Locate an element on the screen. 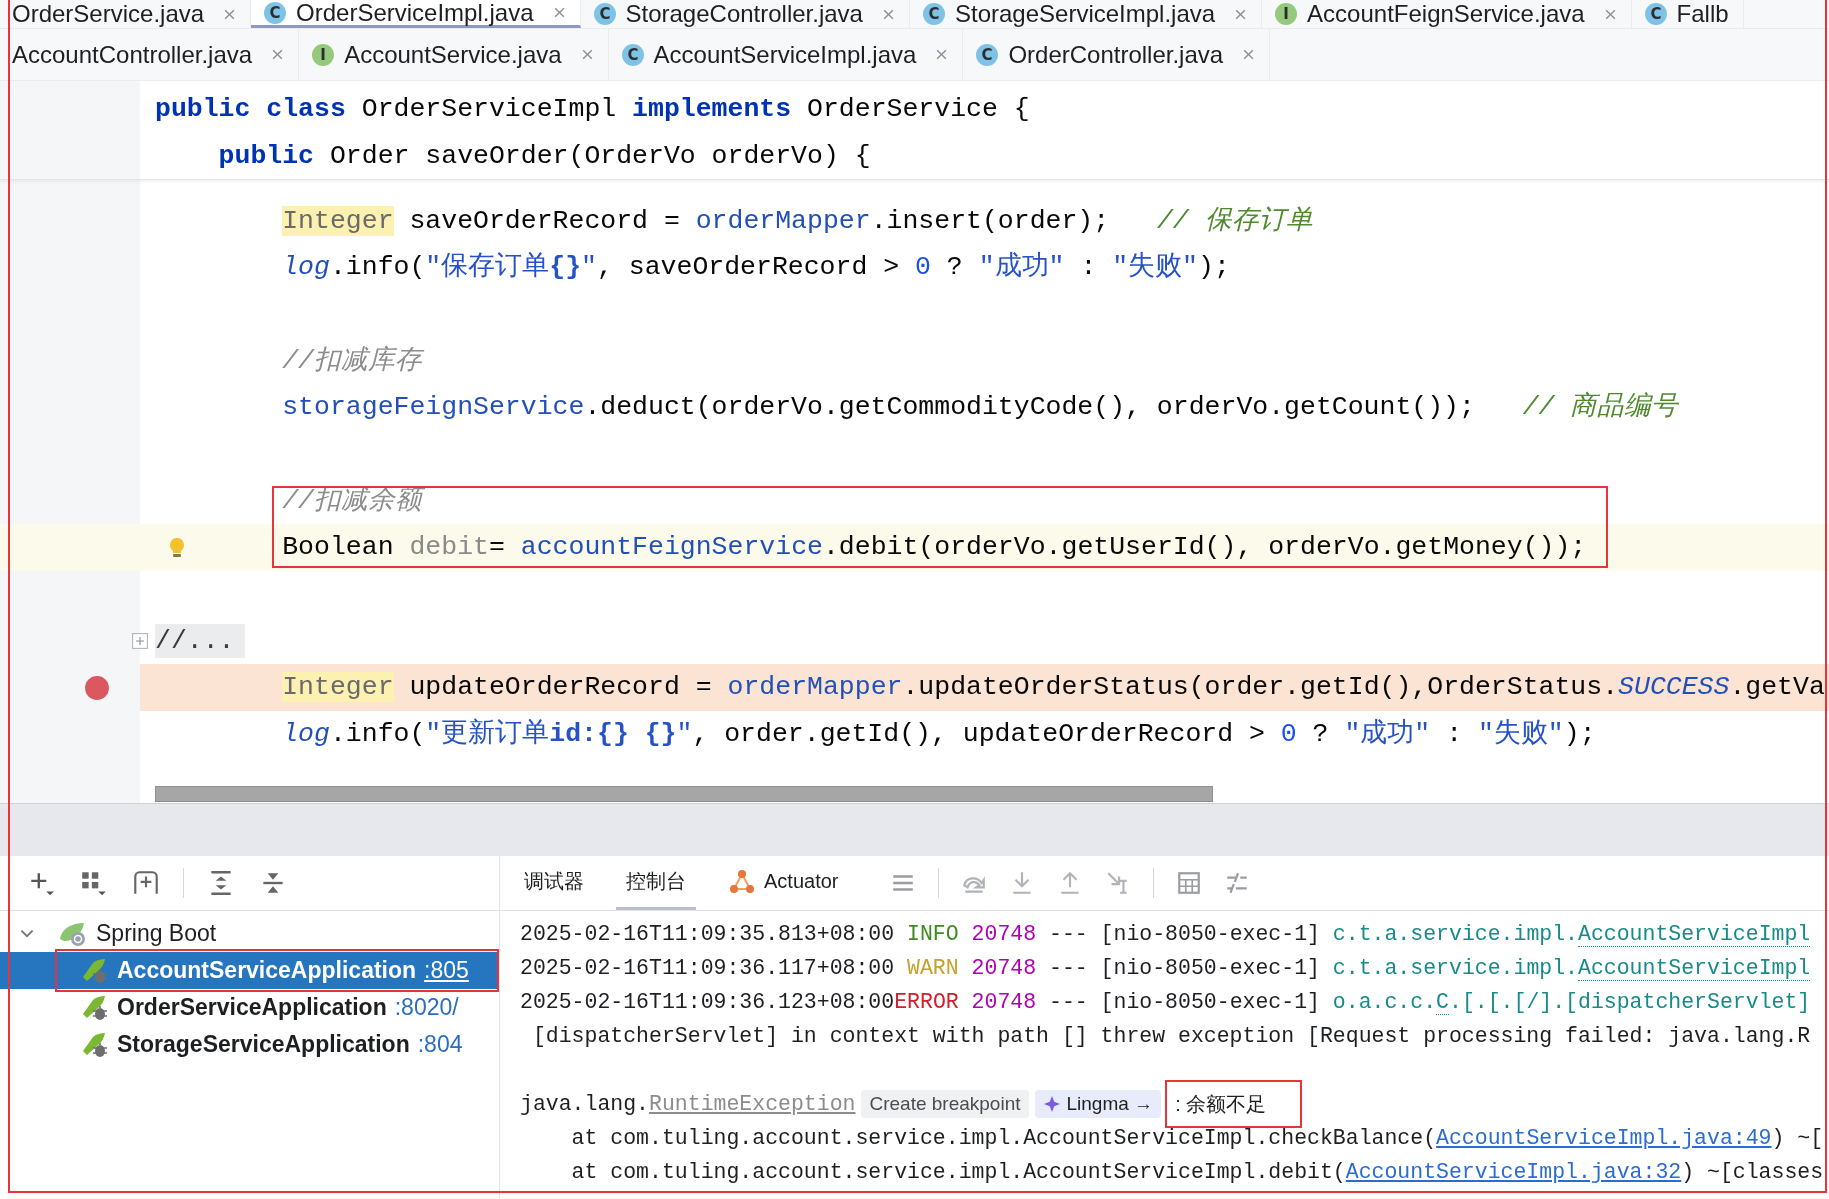 The height and width of the screenshot is (1199, 1829). exception-prefix: java.lang. is located at coordinates (585, 1104).